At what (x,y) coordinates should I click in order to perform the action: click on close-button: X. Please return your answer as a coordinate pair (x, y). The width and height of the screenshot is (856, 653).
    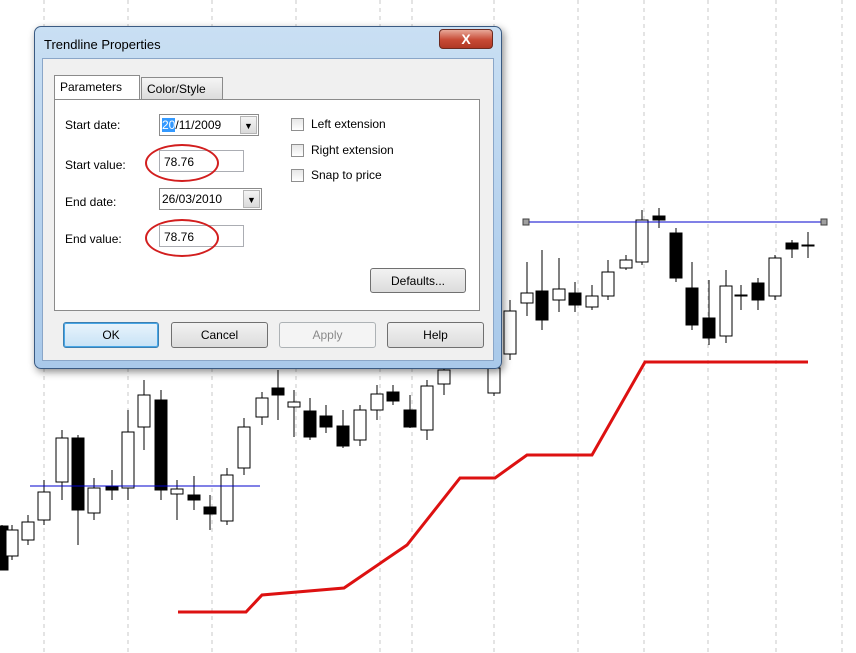
    Looking at the image, I should click on (466, 39).